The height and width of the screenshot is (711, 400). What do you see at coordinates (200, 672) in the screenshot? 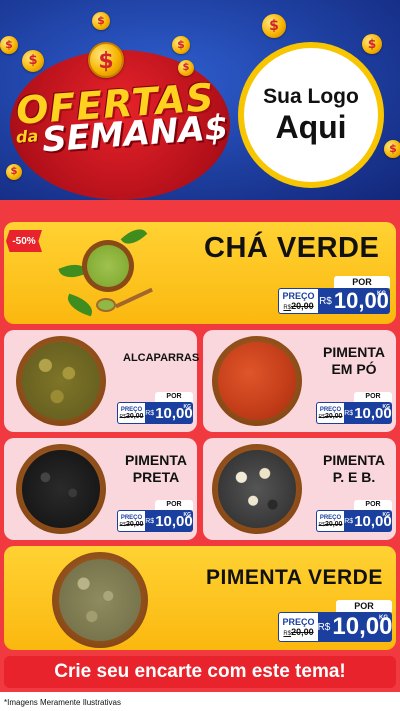
I see `cta-banner: Crie seu encarte com este tema!` at bounding box center [200, 672].